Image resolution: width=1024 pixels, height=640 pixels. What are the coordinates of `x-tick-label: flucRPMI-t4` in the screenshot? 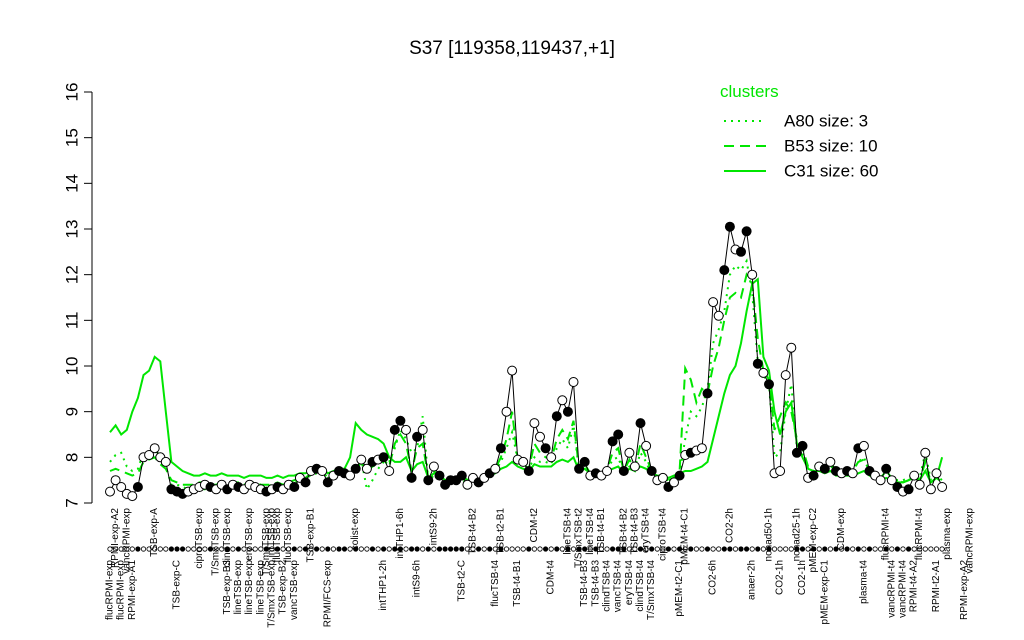 It's located at (886, 534).